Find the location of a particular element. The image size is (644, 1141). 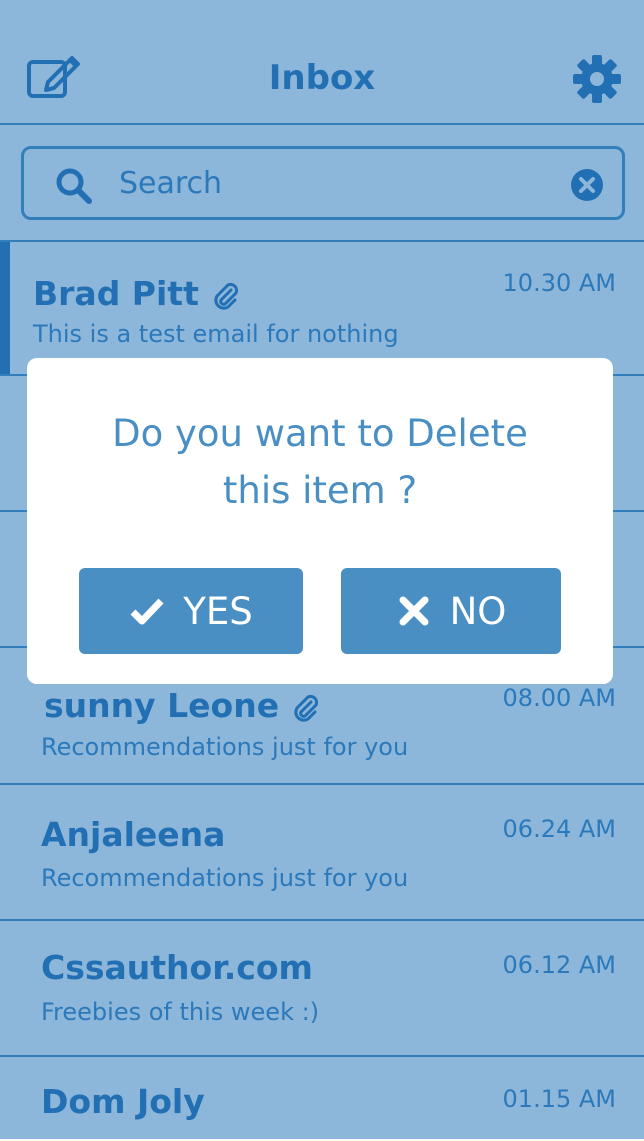

dialog-message: Do you want to Delete this item ? is located at coordinates (320, 462).